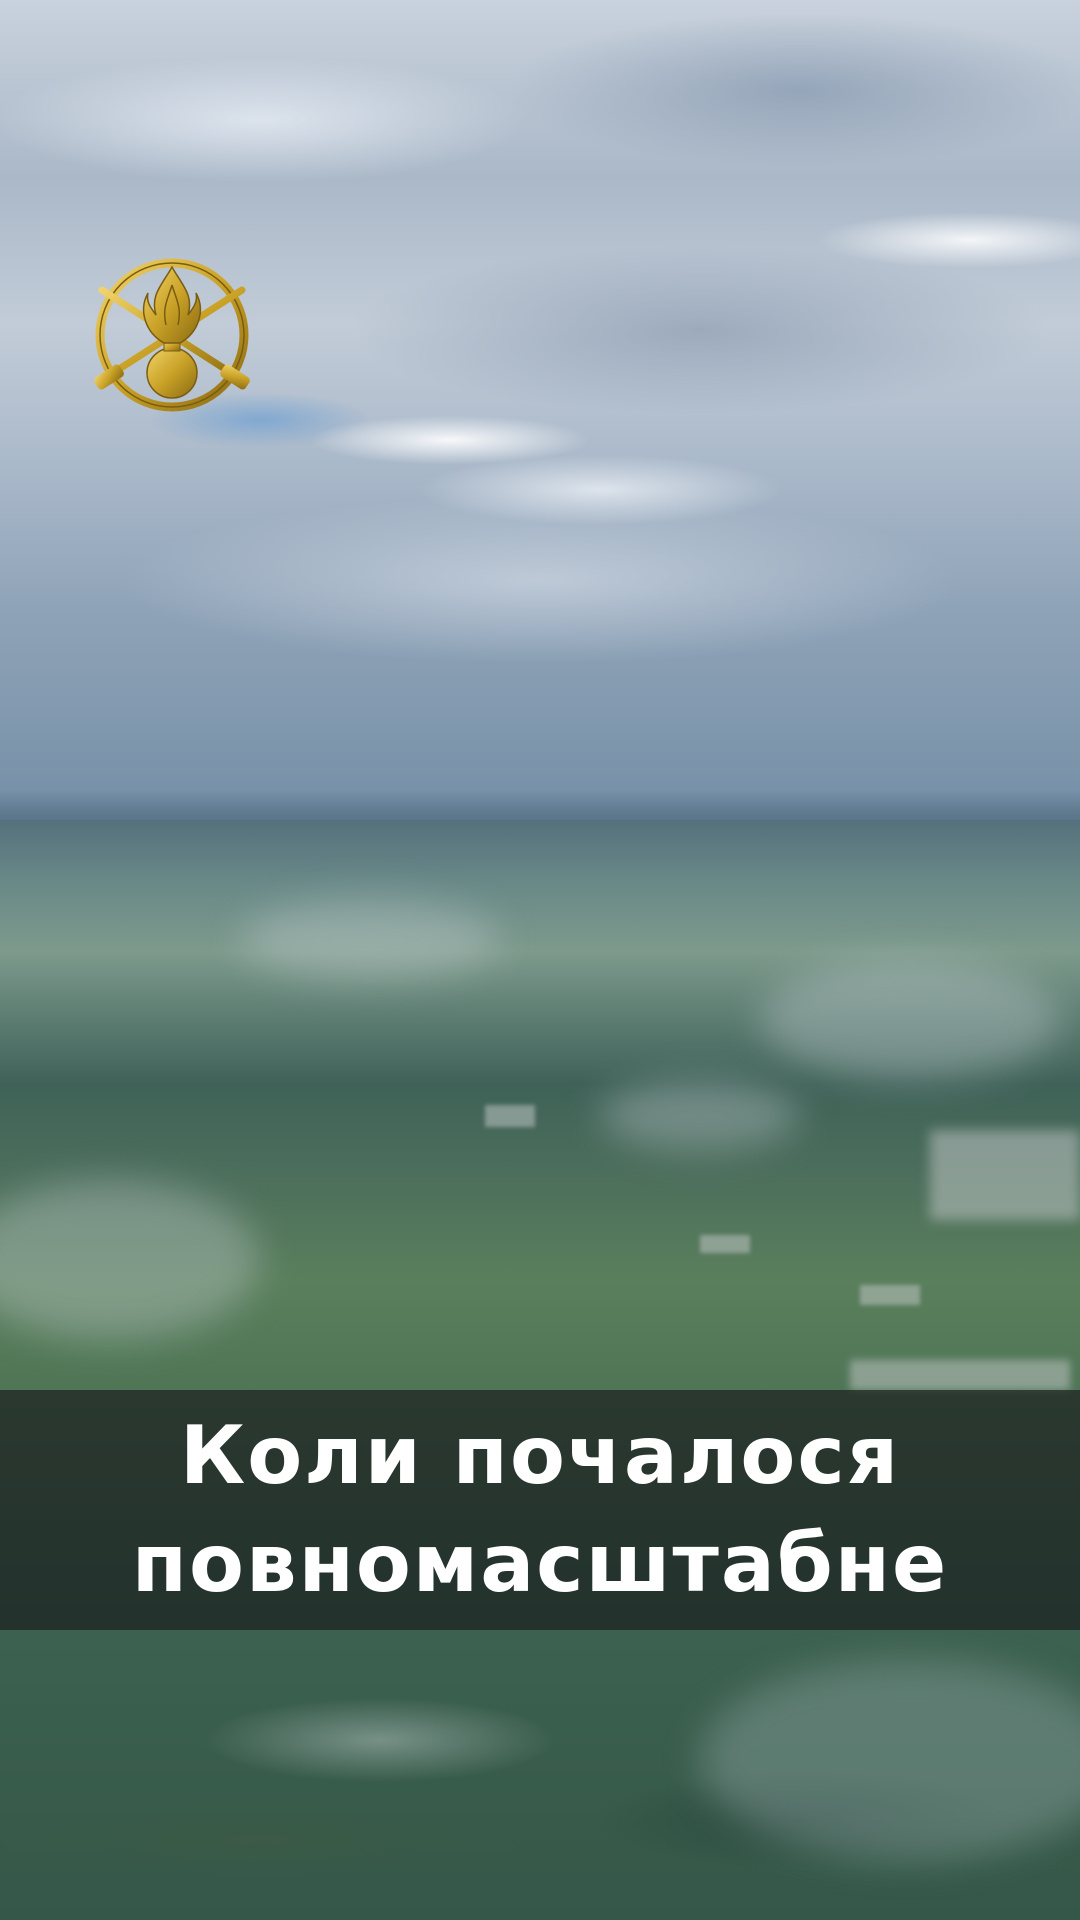 The width and height of the screenshot is (1080, 1920). What do you see at coordinates (540, 1510) in the screenshot?
I see `video-caption: Коли почалося повномасштабне` at bounding box center [540, 1510].